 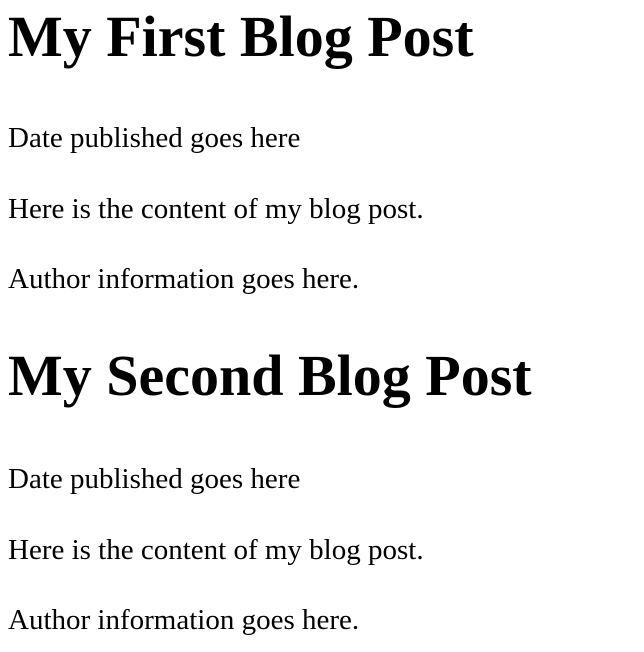 What do you see at coordinates (241, 36) in the screenshot?
I see `post-title: My First Blog Post` at bounding box center [241, 36].